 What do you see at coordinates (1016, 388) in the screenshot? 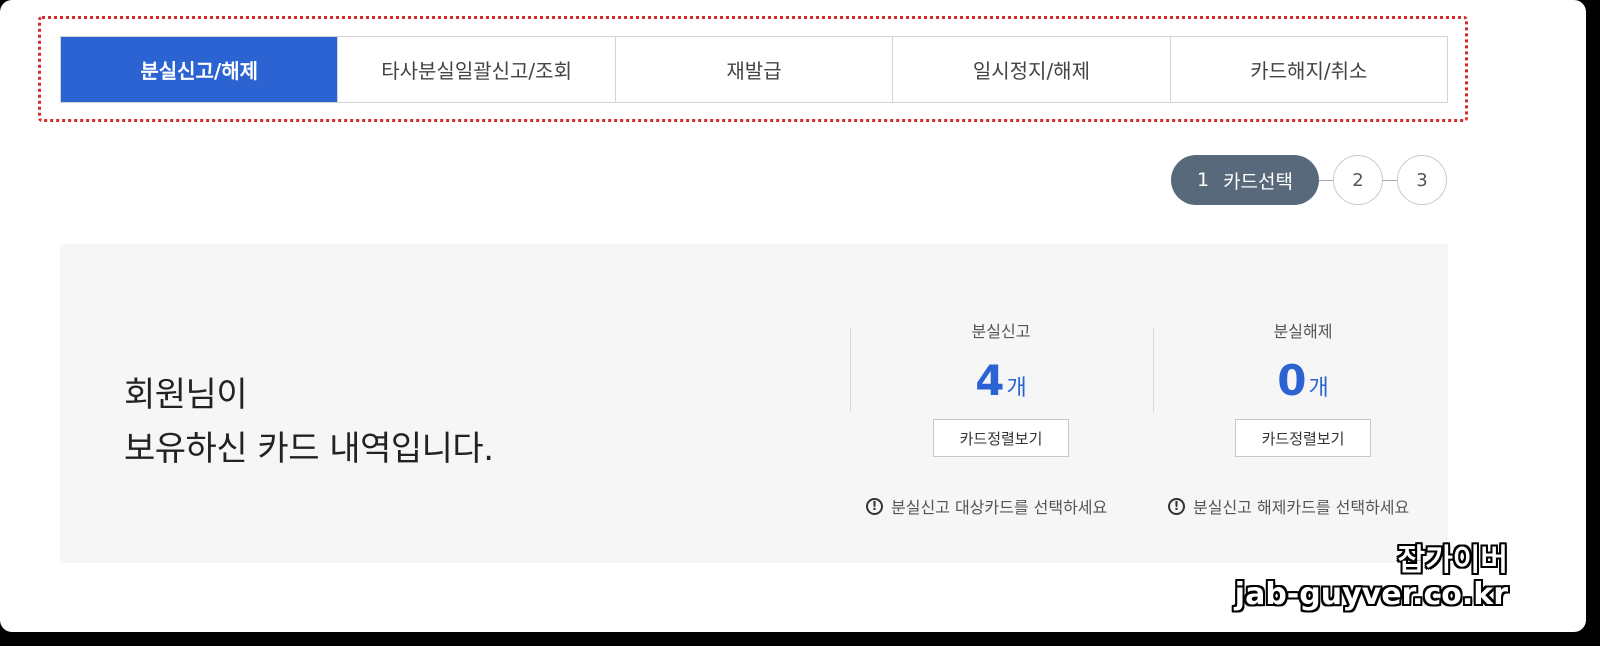
I see `loss-report-count-unit: 개` at bounding box center [1016, 388].